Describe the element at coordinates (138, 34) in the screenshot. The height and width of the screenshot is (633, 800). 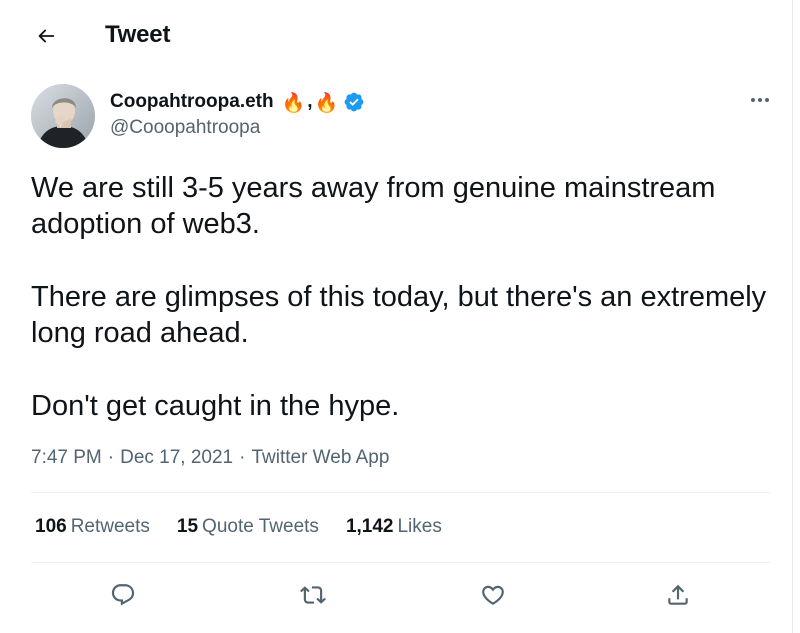
I see `page-title: Tweet` at that location.